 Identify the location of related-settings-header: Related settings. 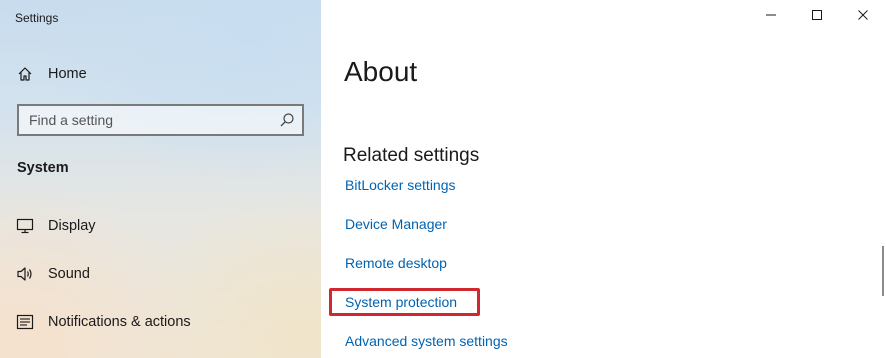
(411, 155).